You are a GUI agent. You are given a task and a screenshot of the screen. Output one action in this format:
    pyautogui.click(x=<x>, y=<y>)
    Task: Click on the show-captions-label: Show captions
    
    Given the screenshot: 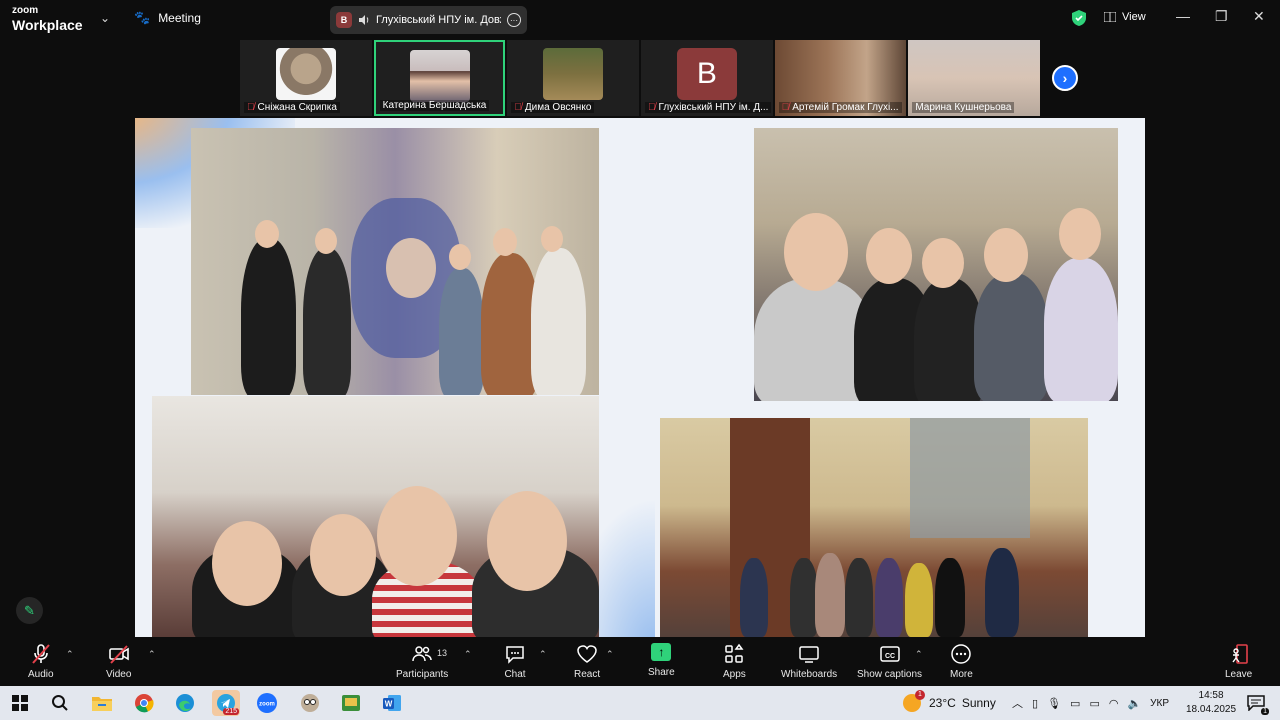 What is the action you would take?
    pyautogui.click(x=890, y=674)
    